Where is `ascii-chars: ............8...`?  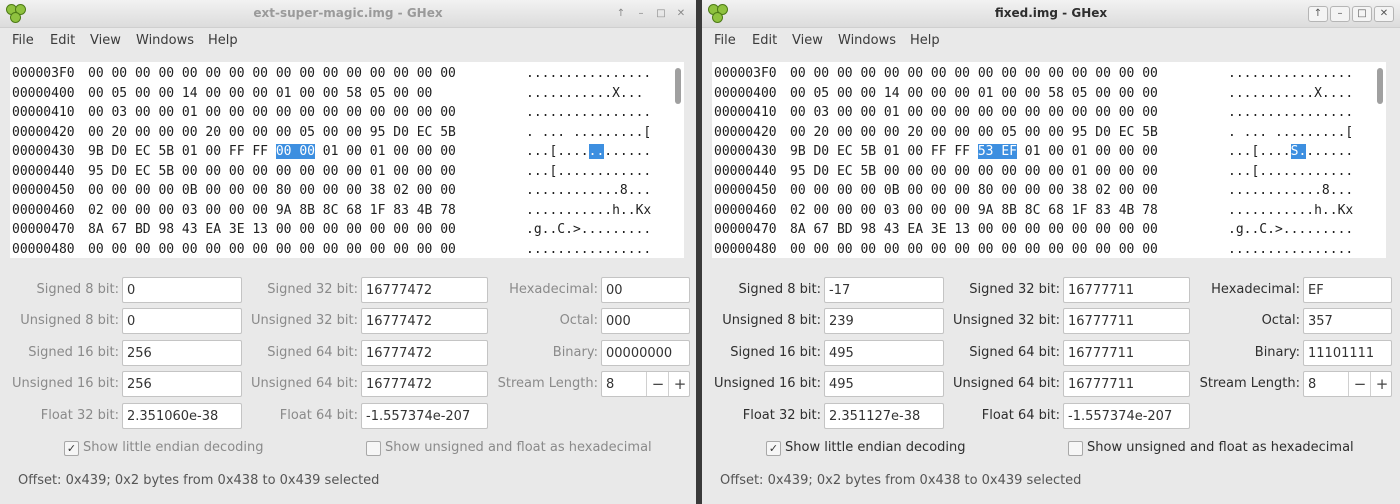 ascii-chars: ............8... is located at coordinates (599, 191).